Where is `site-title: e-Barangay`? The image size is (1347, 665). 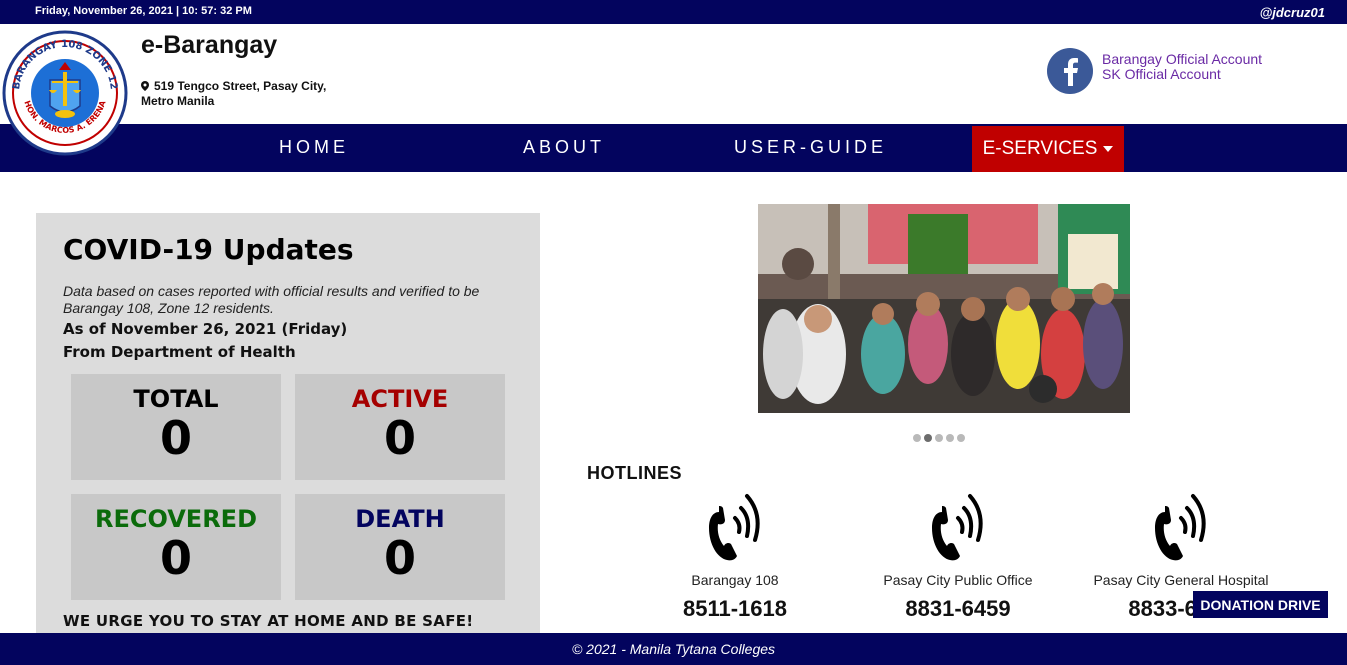
site-title: e-Barangay is located at coordinates (209, 45).